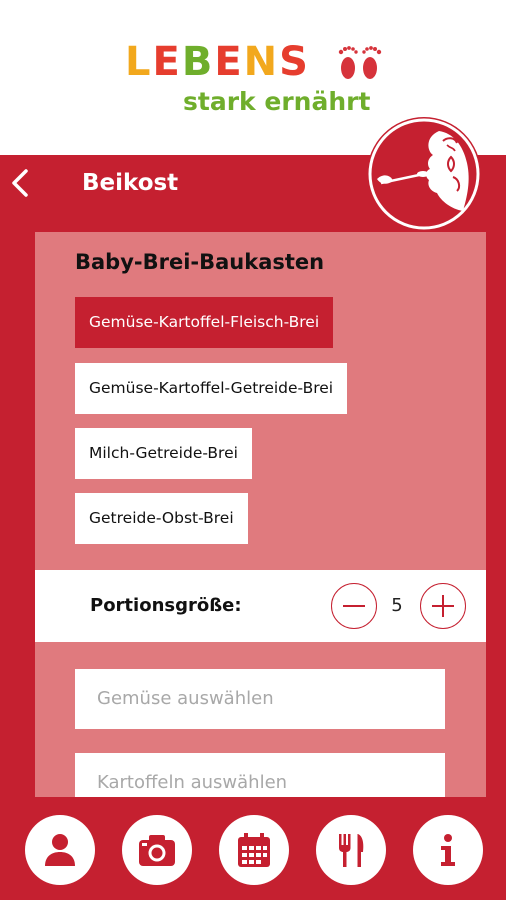 The width and height of the screenshot is (506, 900). Describe the element at coordinates (397, 605) in the screenshot. I see `portion-size-value: 5` at that location.